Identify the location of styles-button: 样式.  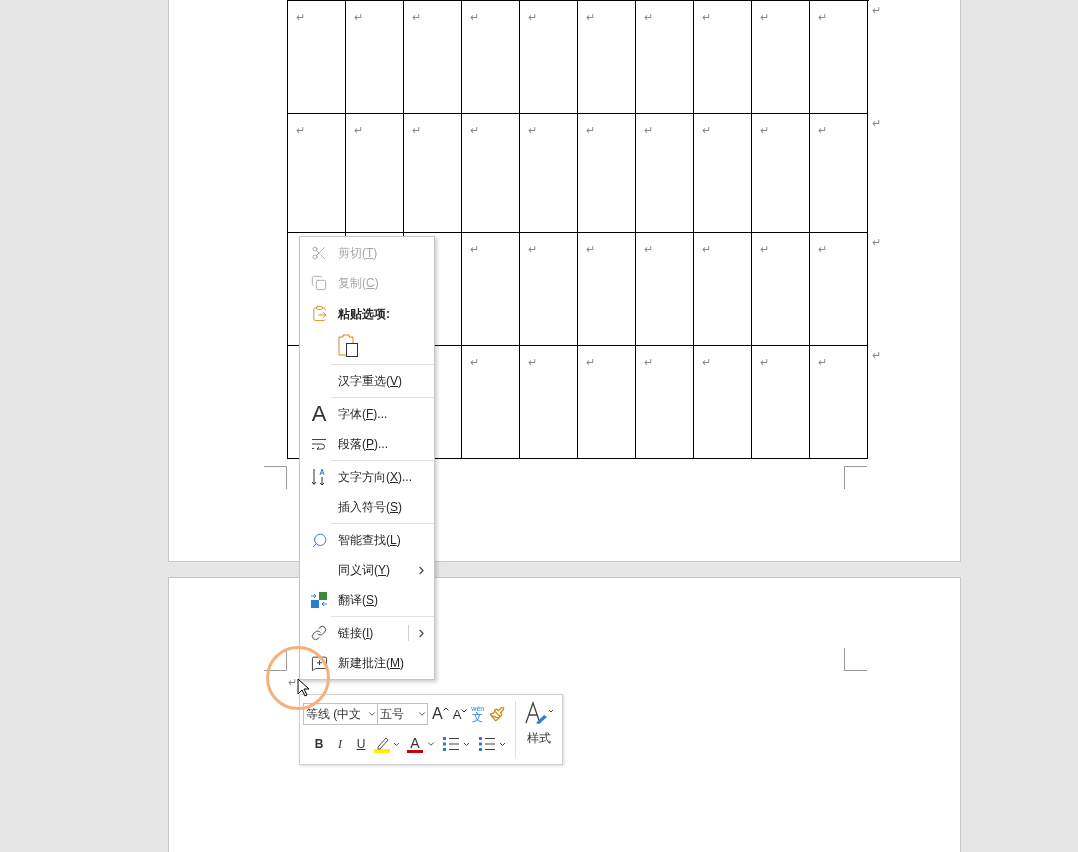
(539, 729).